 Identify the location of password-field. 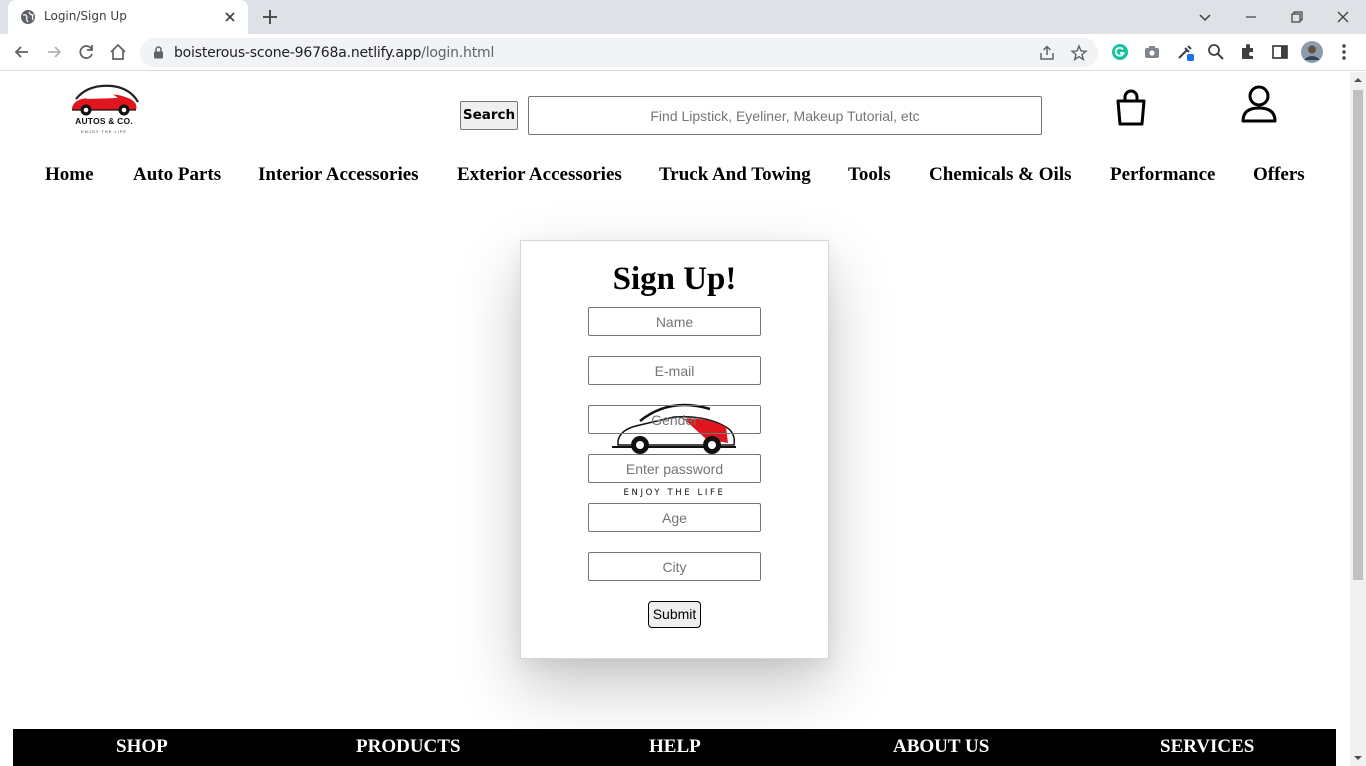
(674, 468).